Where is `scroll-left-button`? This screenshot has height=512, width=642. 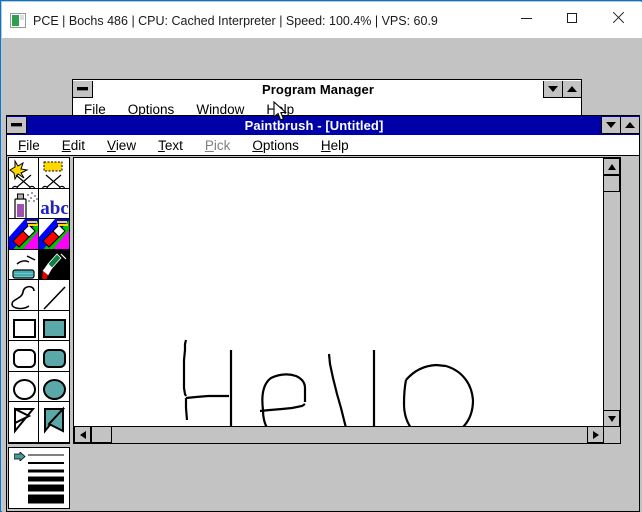 scroll-left-button is located at coordinates (82, 434).